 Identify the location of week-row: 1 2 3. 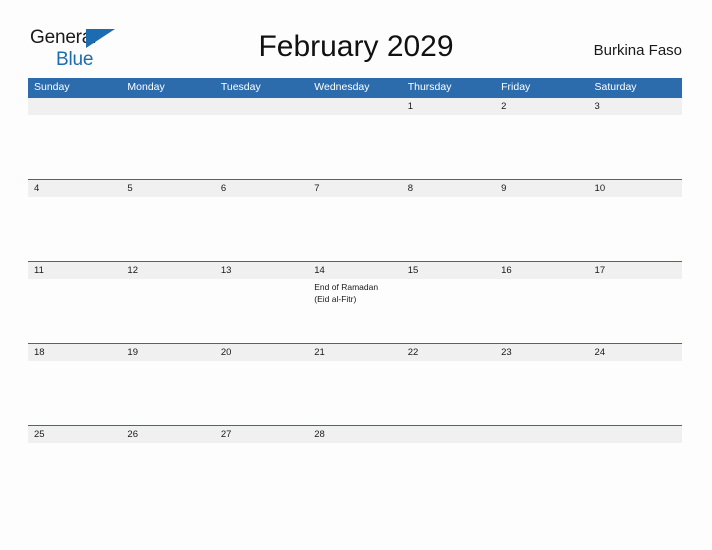
(355, 138).